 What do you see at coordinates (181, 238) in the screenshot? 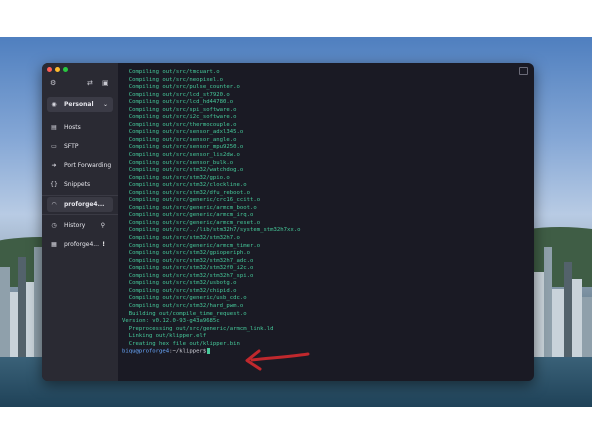
I see `terminal-line: Compiling out/src/stm32/stm32h7.o` at bounding box center [181, 238].